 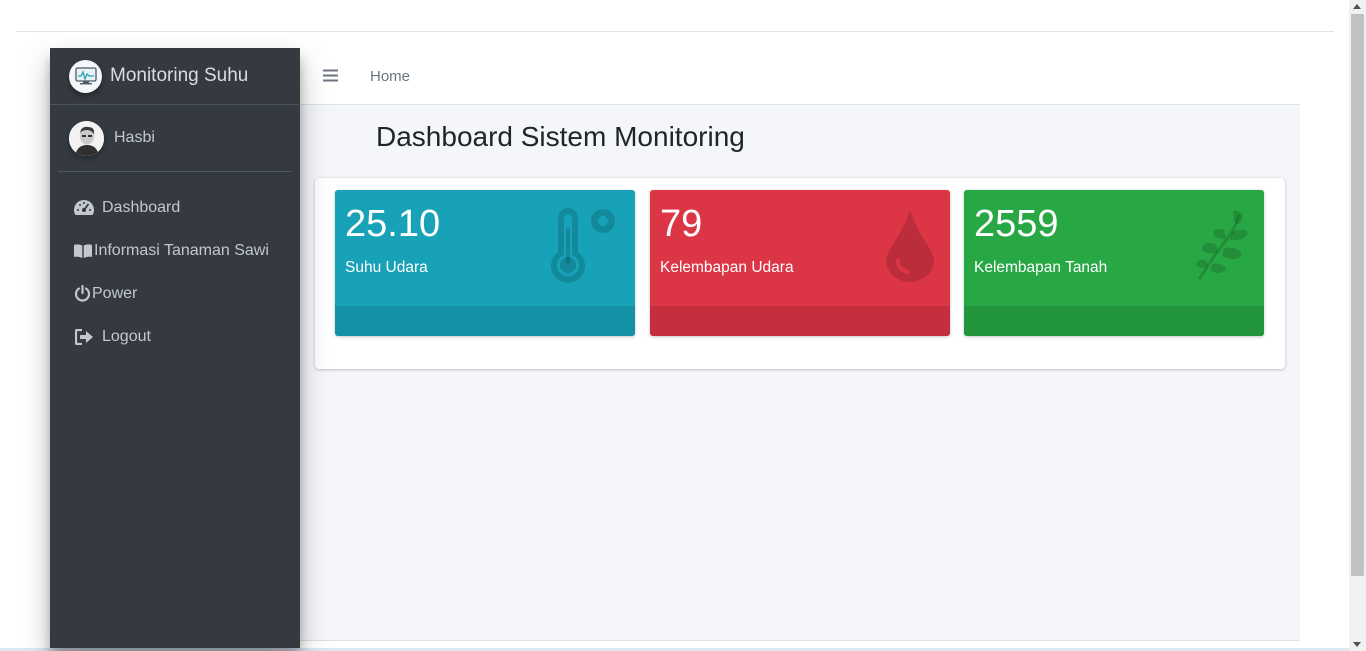 I want to click on leaf-icon, so click(x=1222, y=248).